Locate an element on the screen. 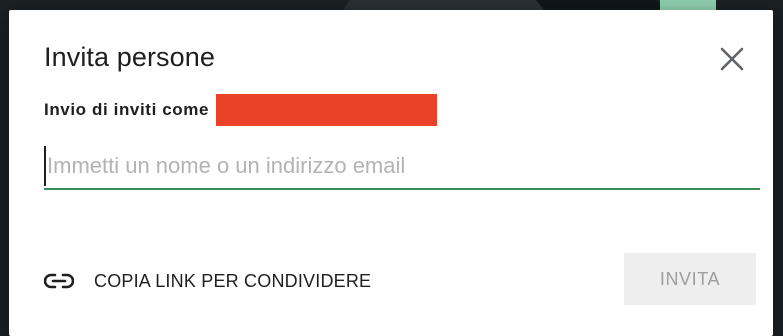  copy-link-button: COPIA LINK PER CONDIVIDERE is located at coordinates (207, 281).